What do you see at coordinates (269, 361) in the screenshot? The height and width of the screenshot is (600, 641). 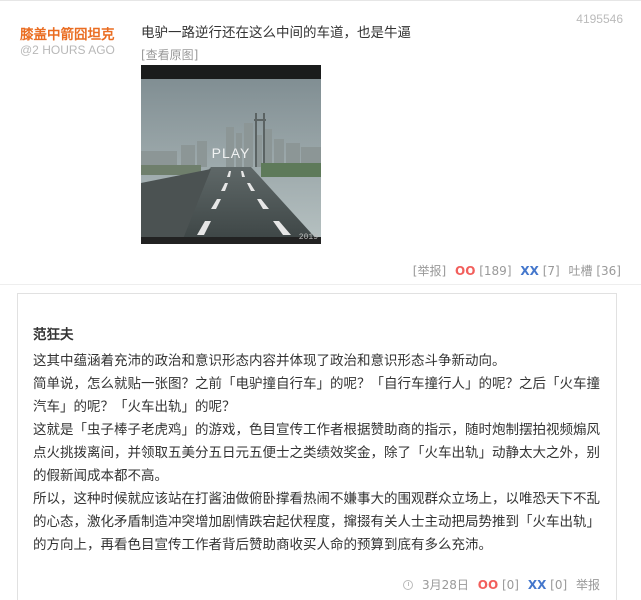 I see `reply-paragraph: 这其中蕴涵着充沛的政治和意识形态内容并体现了政治和意识形态斗争新动向。` at bounding box center [269, 361].